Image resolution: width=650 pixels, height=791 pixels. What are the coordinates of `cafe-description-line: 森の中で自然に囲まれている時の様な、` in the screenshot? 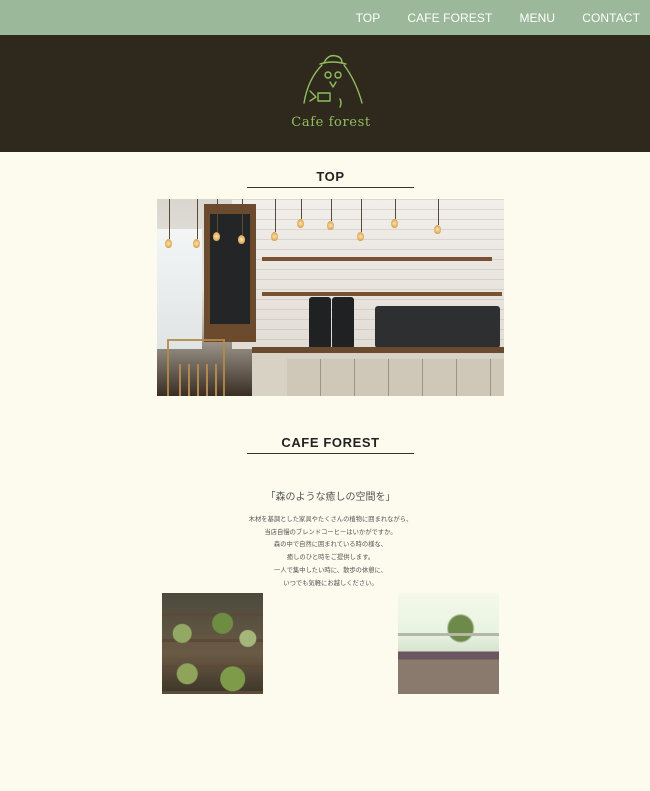 It's located at (330, 545).